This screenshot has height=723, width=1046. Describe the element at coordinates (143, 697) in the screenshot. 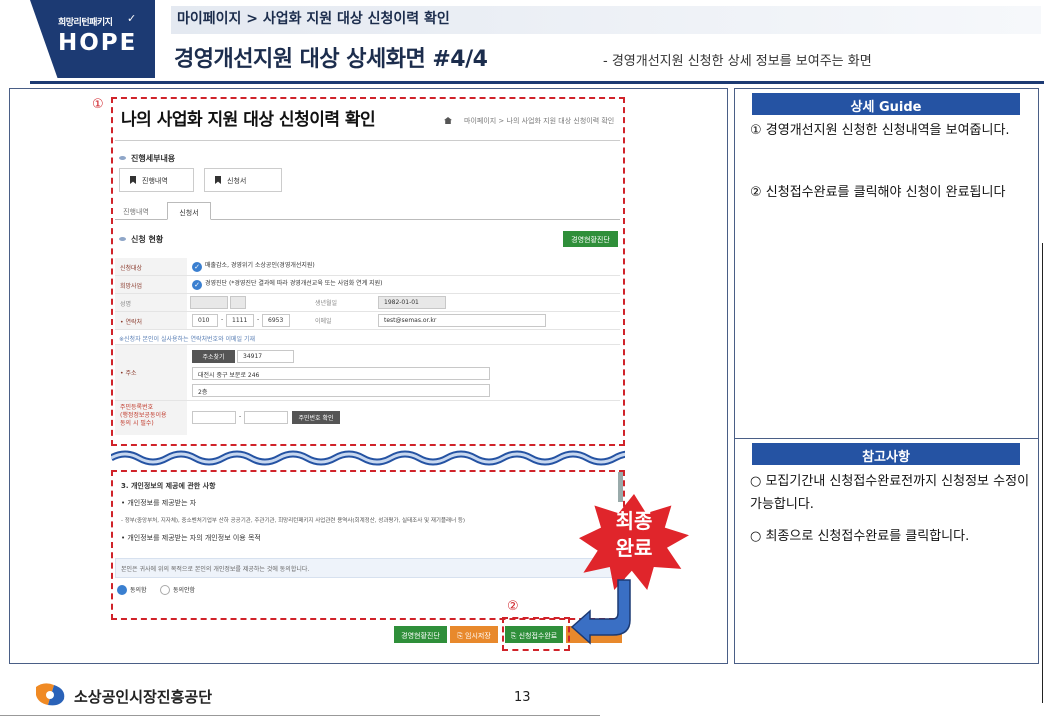

I see `organization-name: 소상공인시장진흥공단` at that location.